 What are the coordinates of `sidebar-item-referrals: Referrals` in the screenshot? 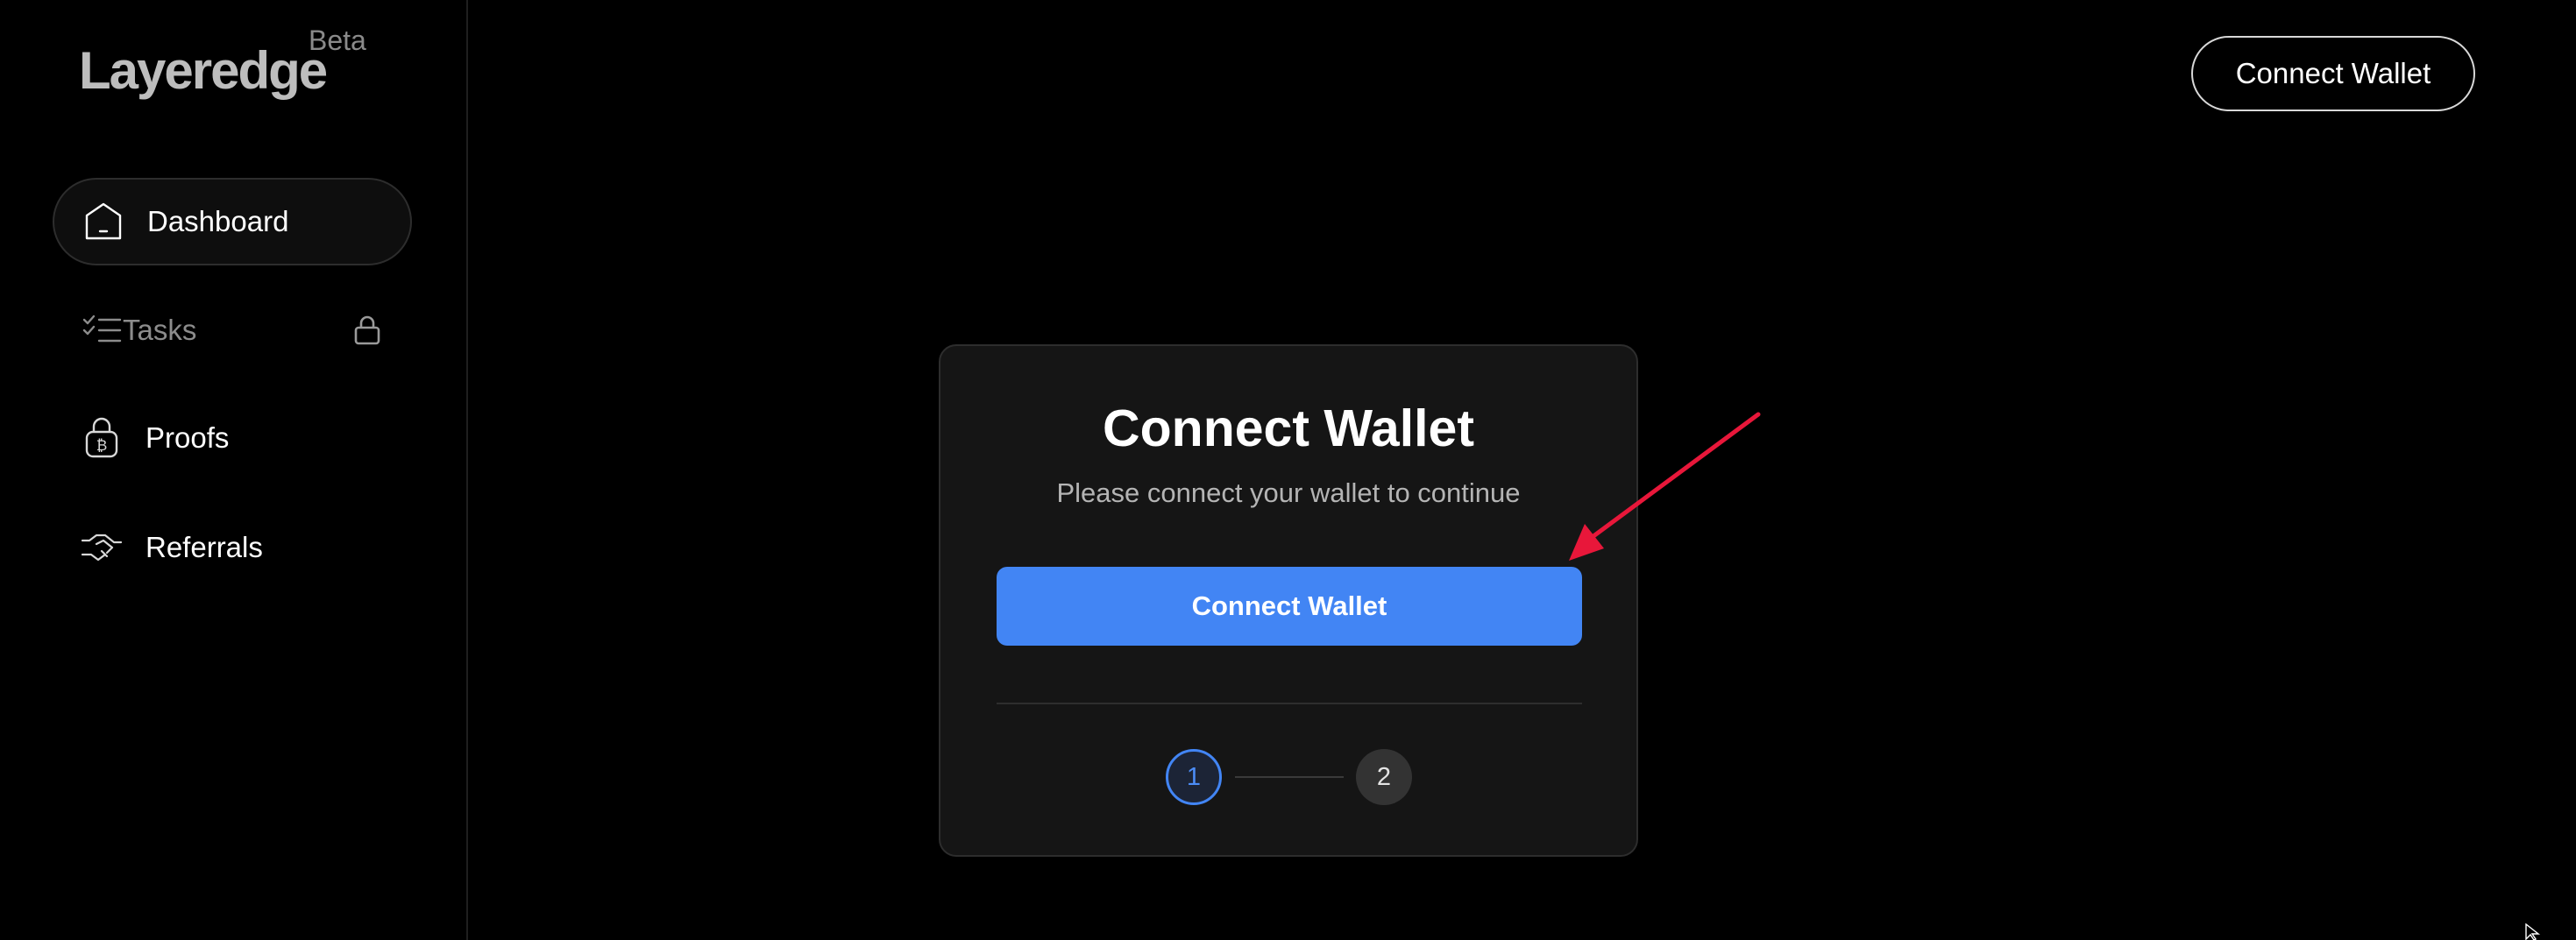 It's located at (232, 547).